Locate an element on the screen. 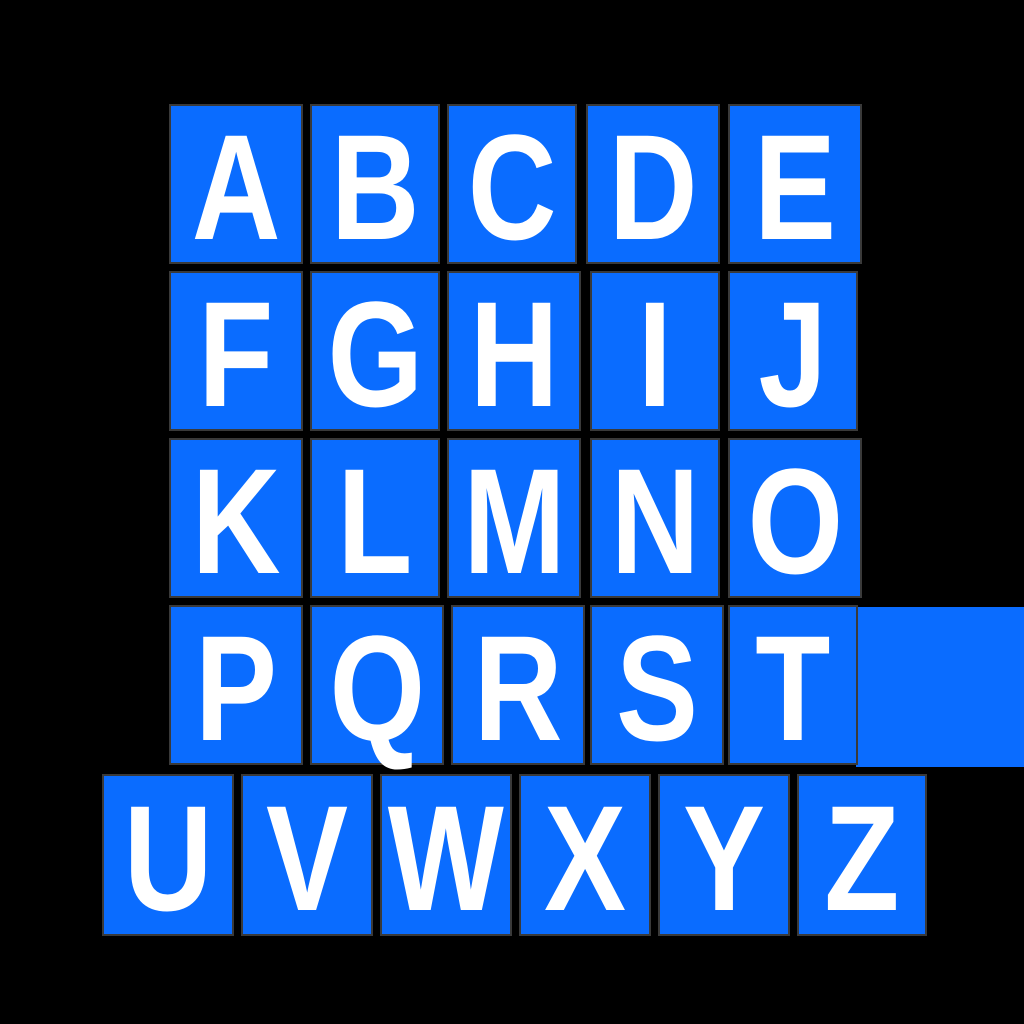 The height and width of the screenshot is (1024, 1024). letter-p: P is located at coordinates (236, 688).